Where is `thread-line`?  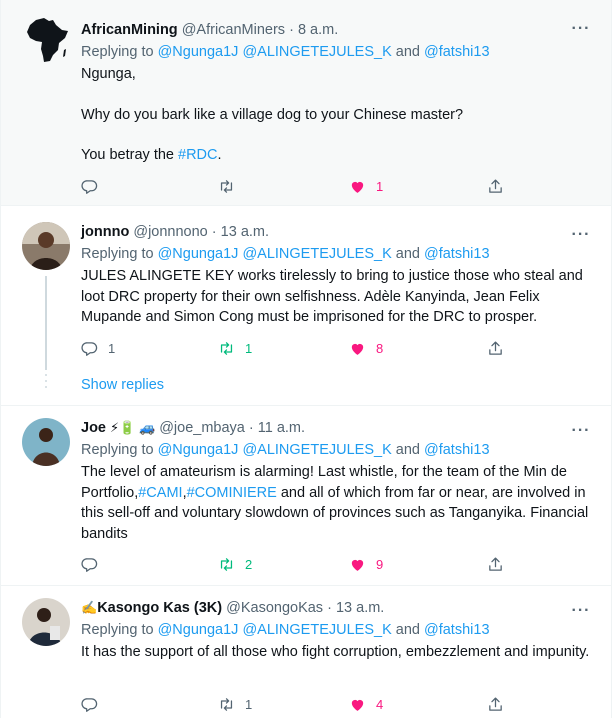 thread-line is located at coordinates (46, 323).